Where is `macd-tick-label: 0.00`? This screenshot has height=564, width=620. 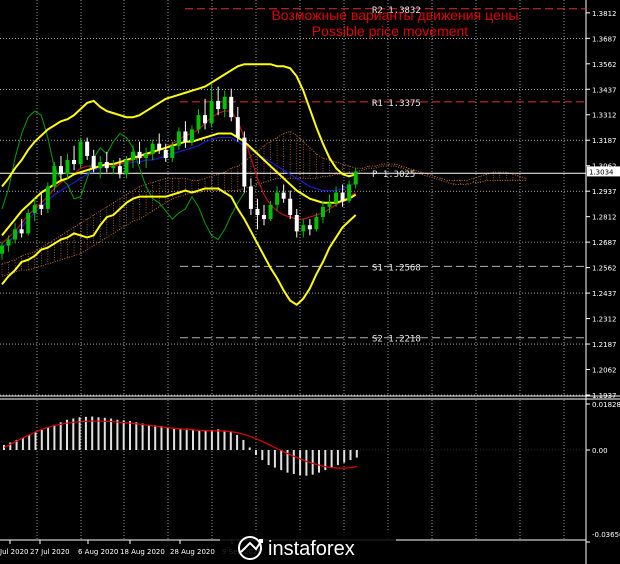 macd-tick-label: 0.00 is located at coordinates (600, 451).